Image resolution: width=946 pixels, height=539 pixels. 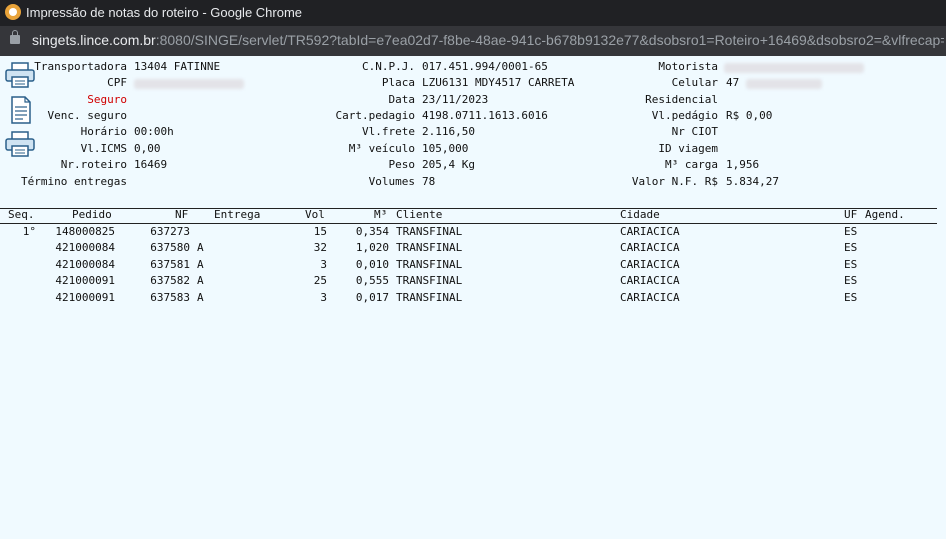 What do you see at coordinates (85, 248) in the screenshot?
I see `cell-pedido: 421000084` at bounding box center [85, 248].